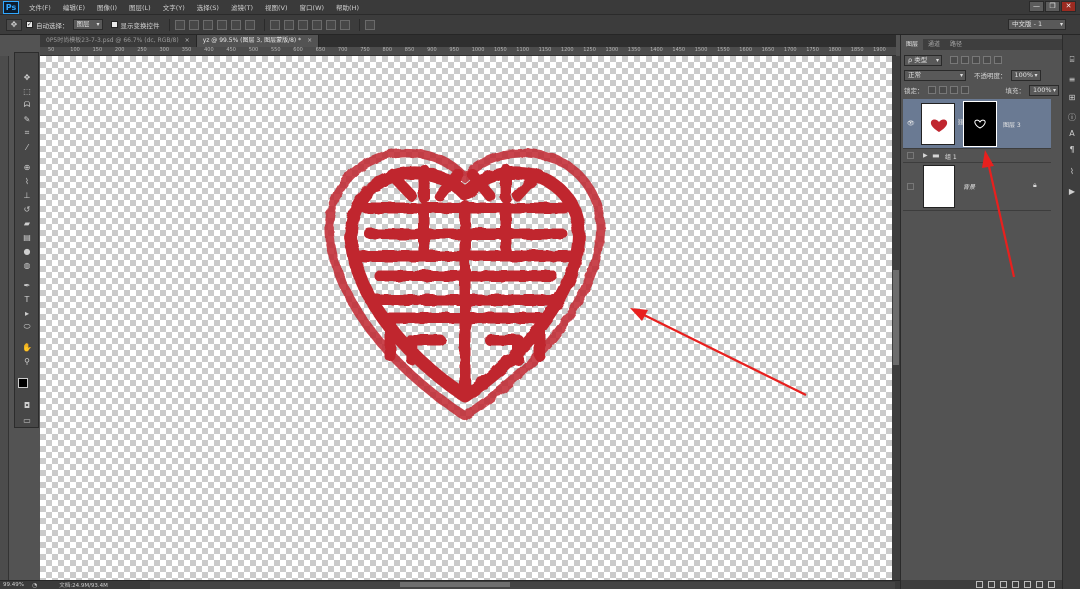 The width and height of the screenshot is (1080, 589). I want to click on vertical-scroll-thumb, so click(896, 317).